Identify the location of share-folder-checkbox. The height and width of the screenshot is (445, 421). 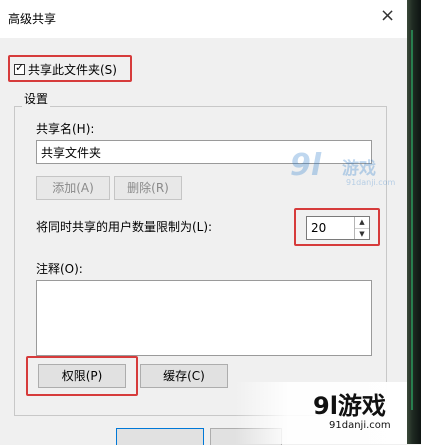
(19, 68).